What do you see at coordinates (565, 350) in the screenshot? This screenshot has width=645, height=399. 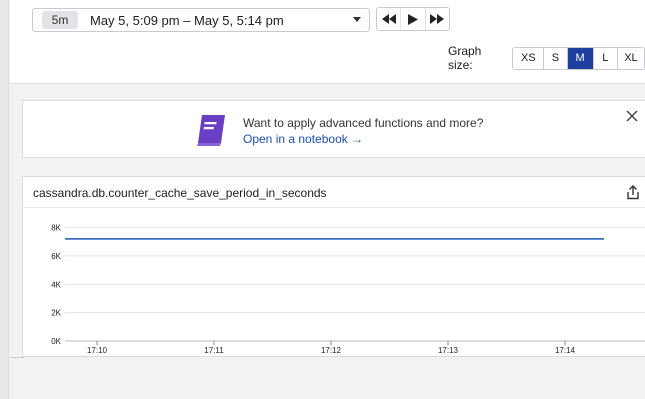 I see `x-tick-label: 17:14` at bounding box center [565, 350].